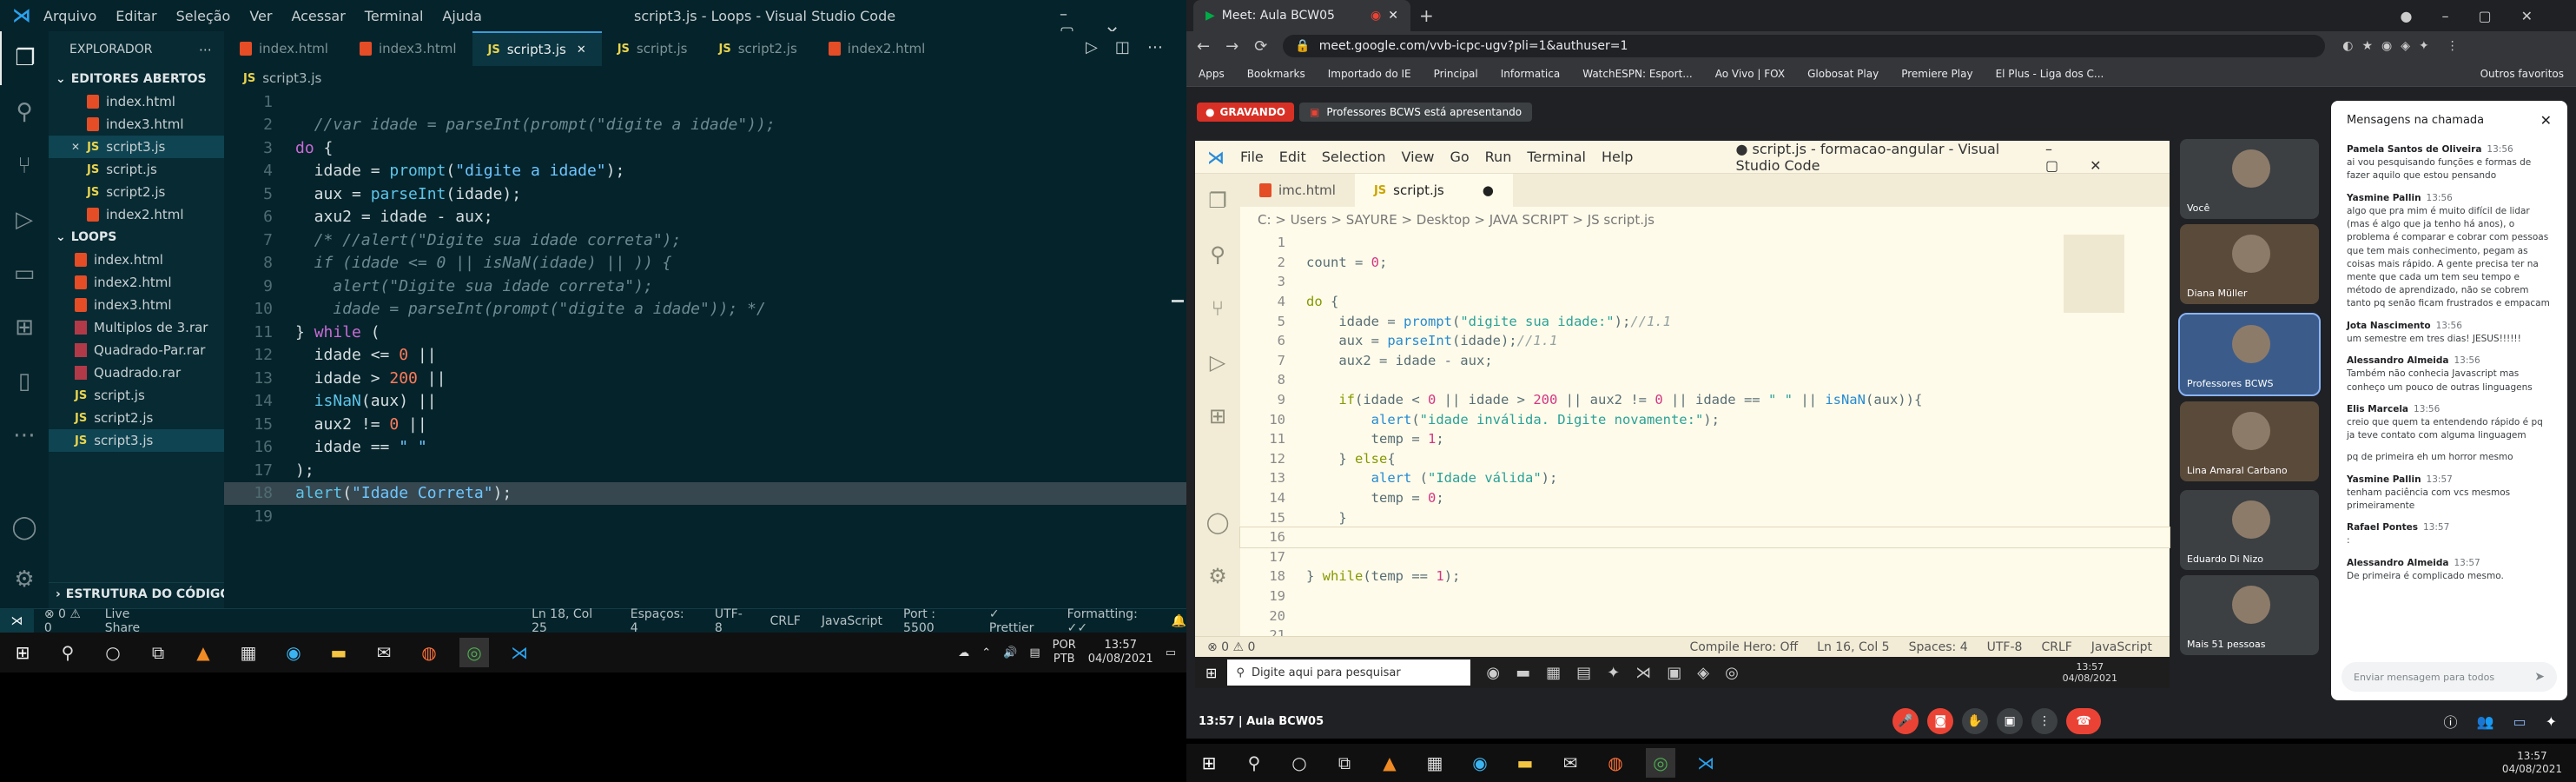  What do you see at coordinates (136, 621) in the screenshot?
I see `live-share-button: Live Share` at bounding box center [136, 621].